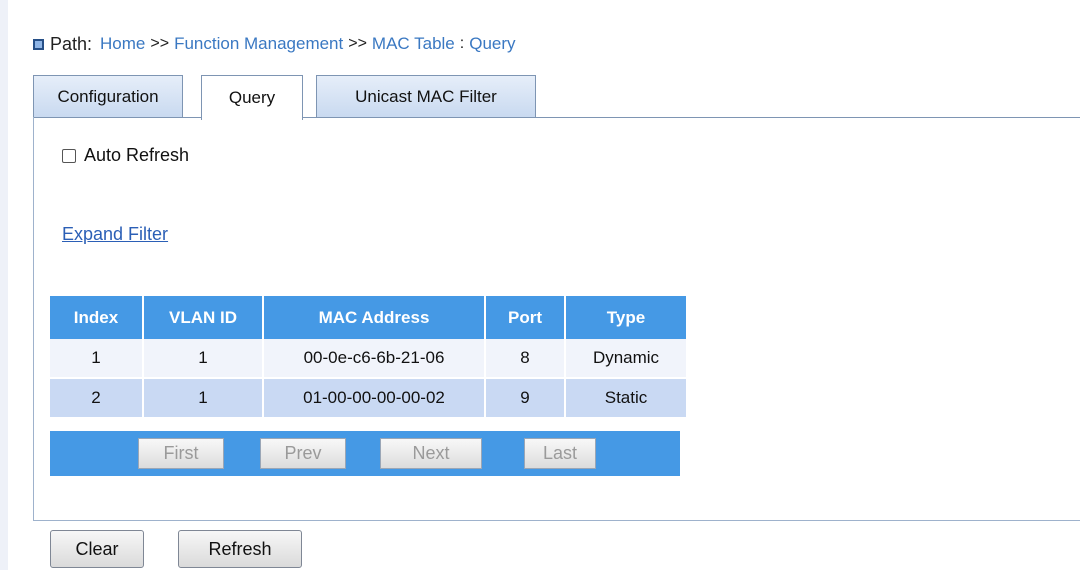 This screenshot has height=570, width=1080. What do you see at coordinates (560, 453) in the screenshot?
I see `last-page-button: Last` at bounding box center [560, 453].